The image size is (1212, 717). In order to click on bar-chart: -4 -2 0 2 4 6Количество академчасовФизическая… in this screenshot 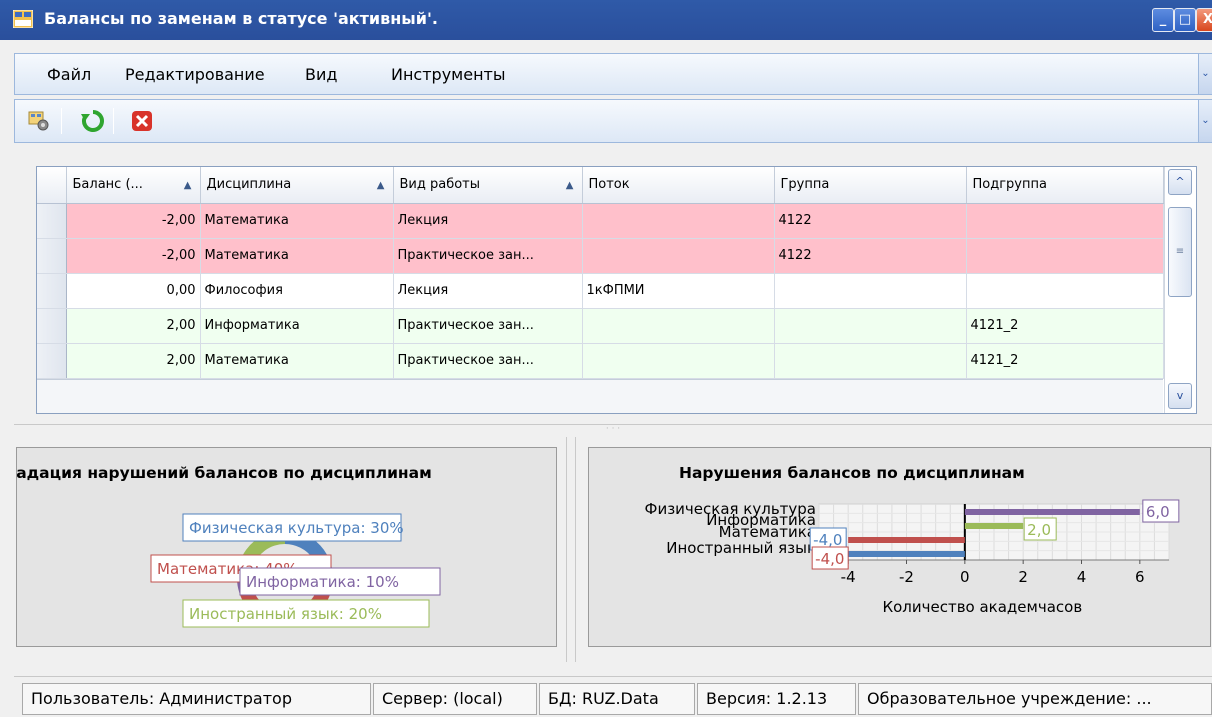, I will do `click(912, 557)`.